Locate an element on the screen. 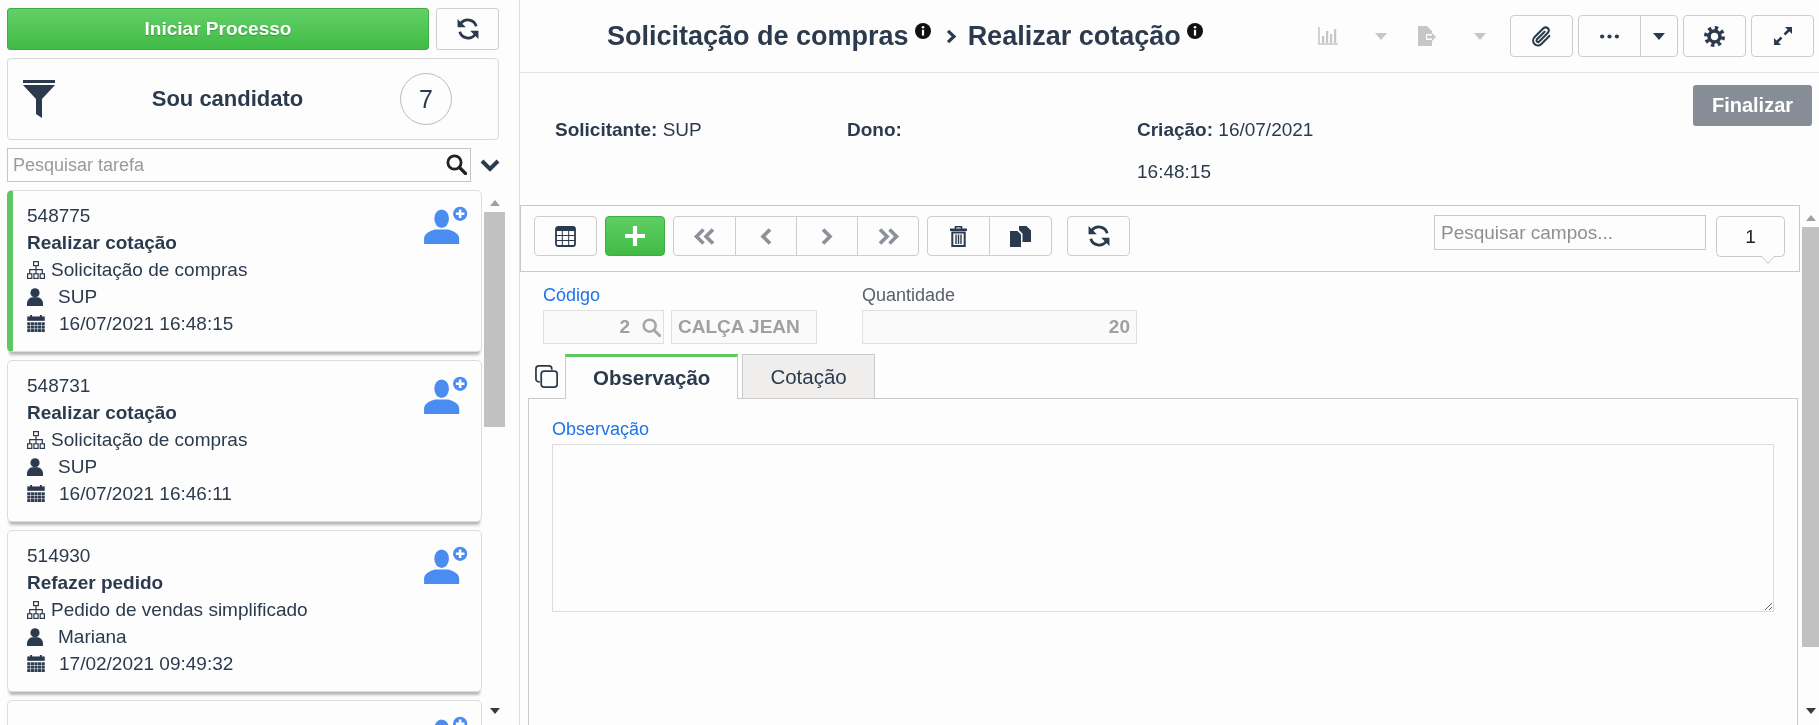 This screenshot has width=1819, height=725. task-search-field: Pesquisar tarefa is located at coordinates (239, 165).